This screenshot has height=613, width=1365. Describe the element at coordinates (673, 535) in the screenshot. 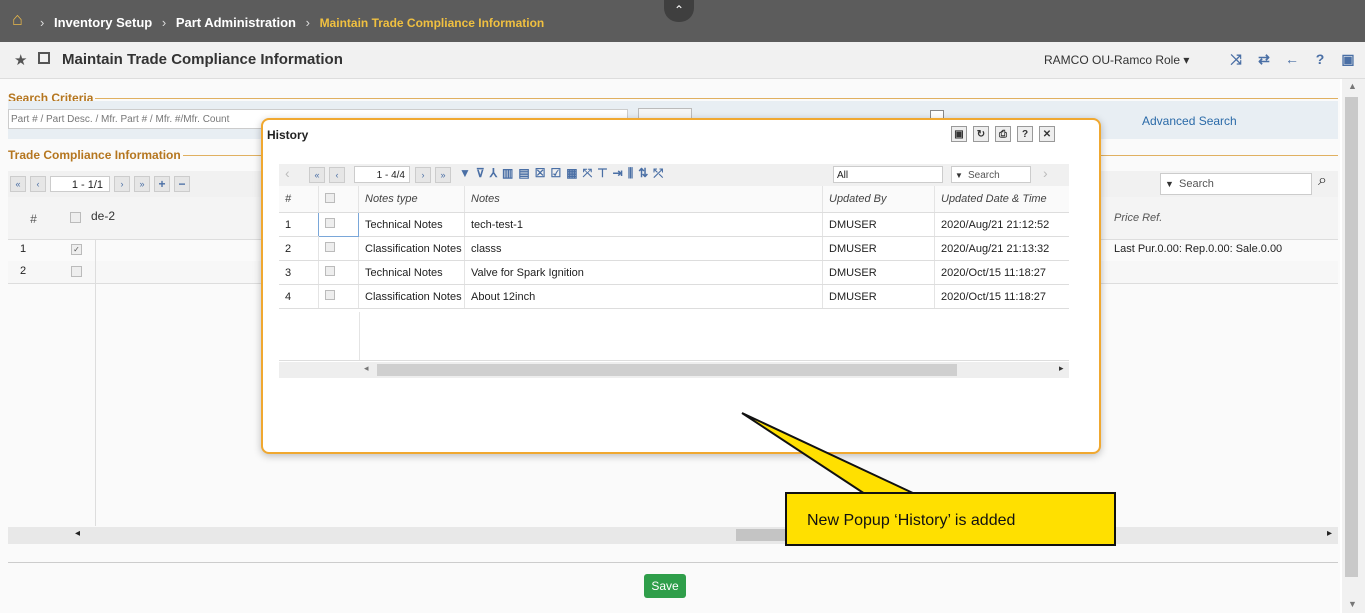

I see `horizontal-scrollbar: ◂ ▸` at that location.